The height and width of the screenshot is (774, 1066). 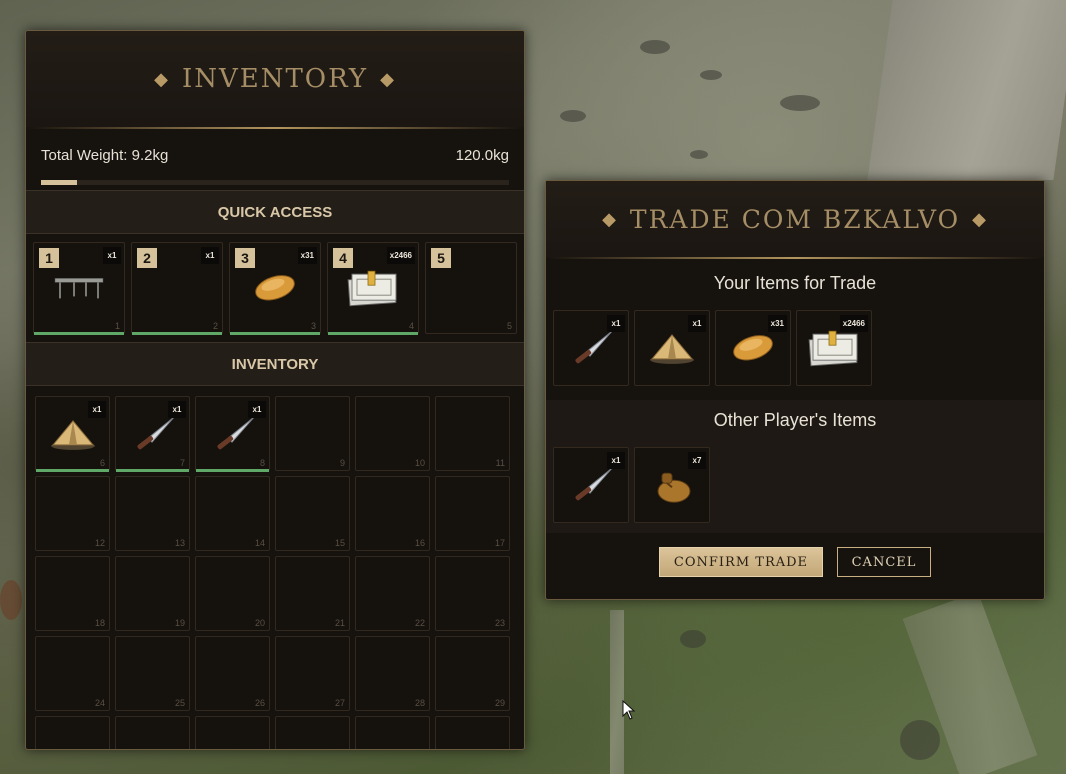 I want to click on trade-title-bar: ◆ TRADE COM BZKALVO ◆, so click(x=795, y=219).